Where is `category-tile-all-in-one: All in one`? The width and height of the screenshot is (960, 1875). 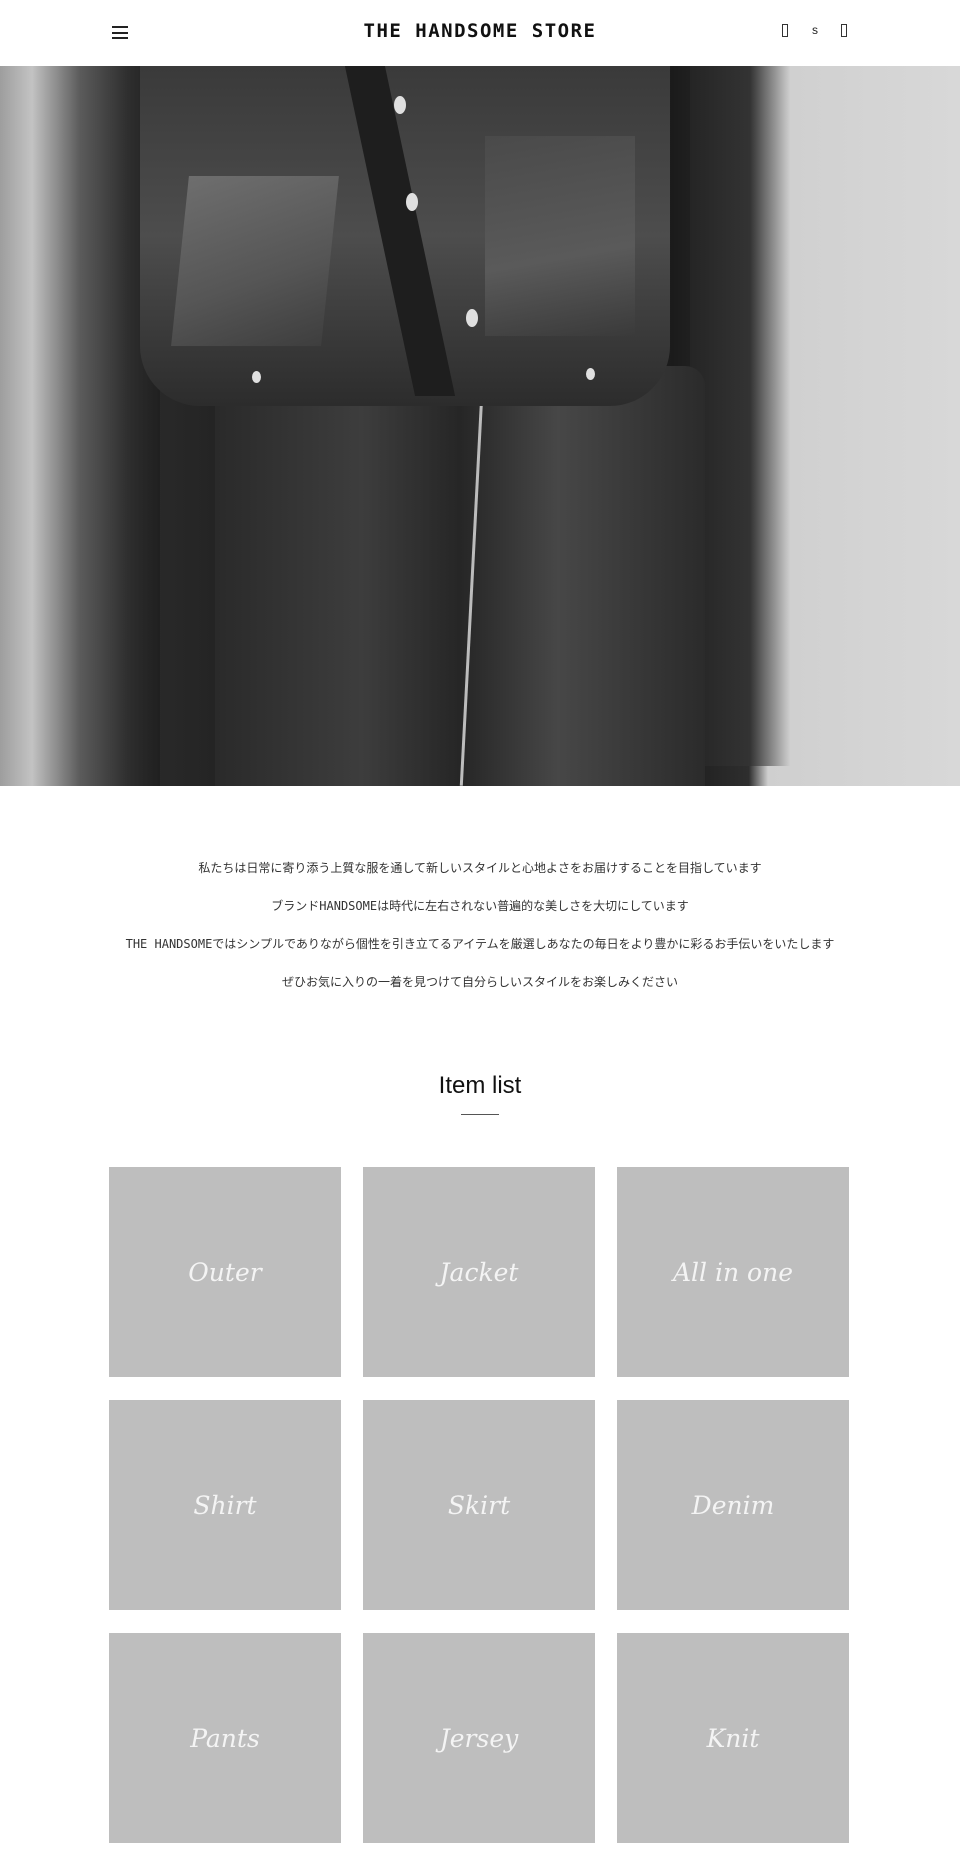
category-tile-all-in-one: All in one is located at coordinates (733, 1272).